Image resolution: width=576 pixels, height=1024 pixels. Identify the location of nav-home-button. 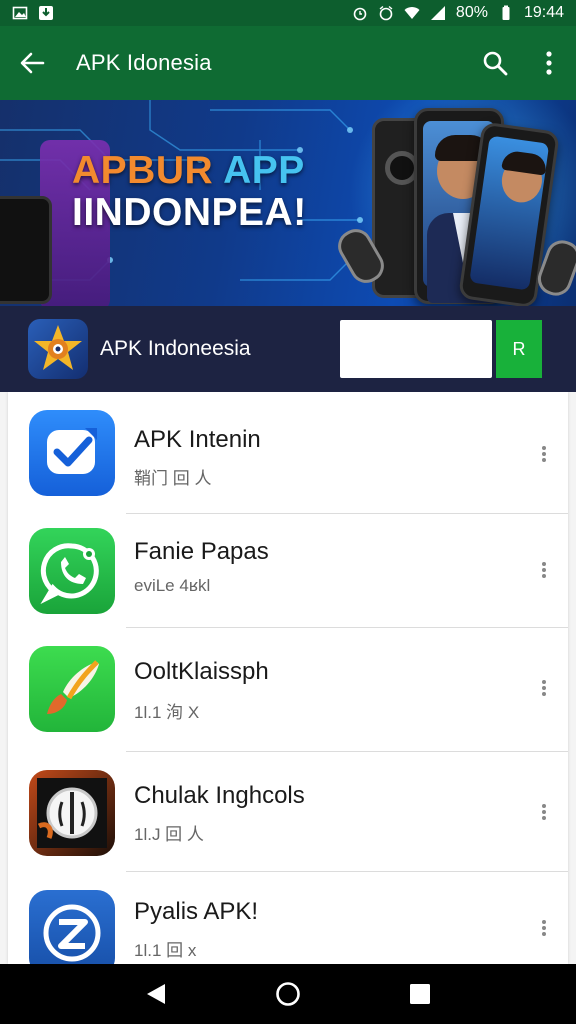
(288, 994).